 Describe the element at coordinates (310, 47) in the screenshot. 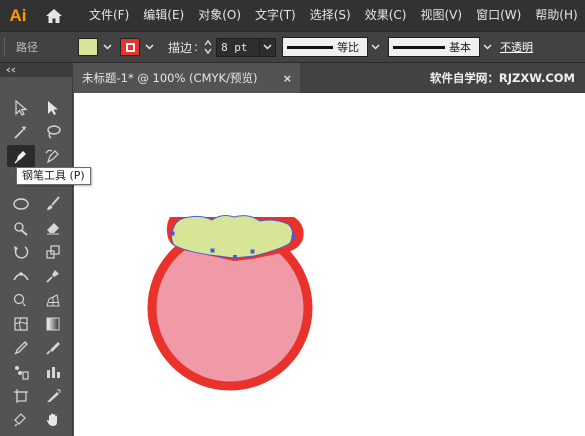

I see `profile-line` at that location.